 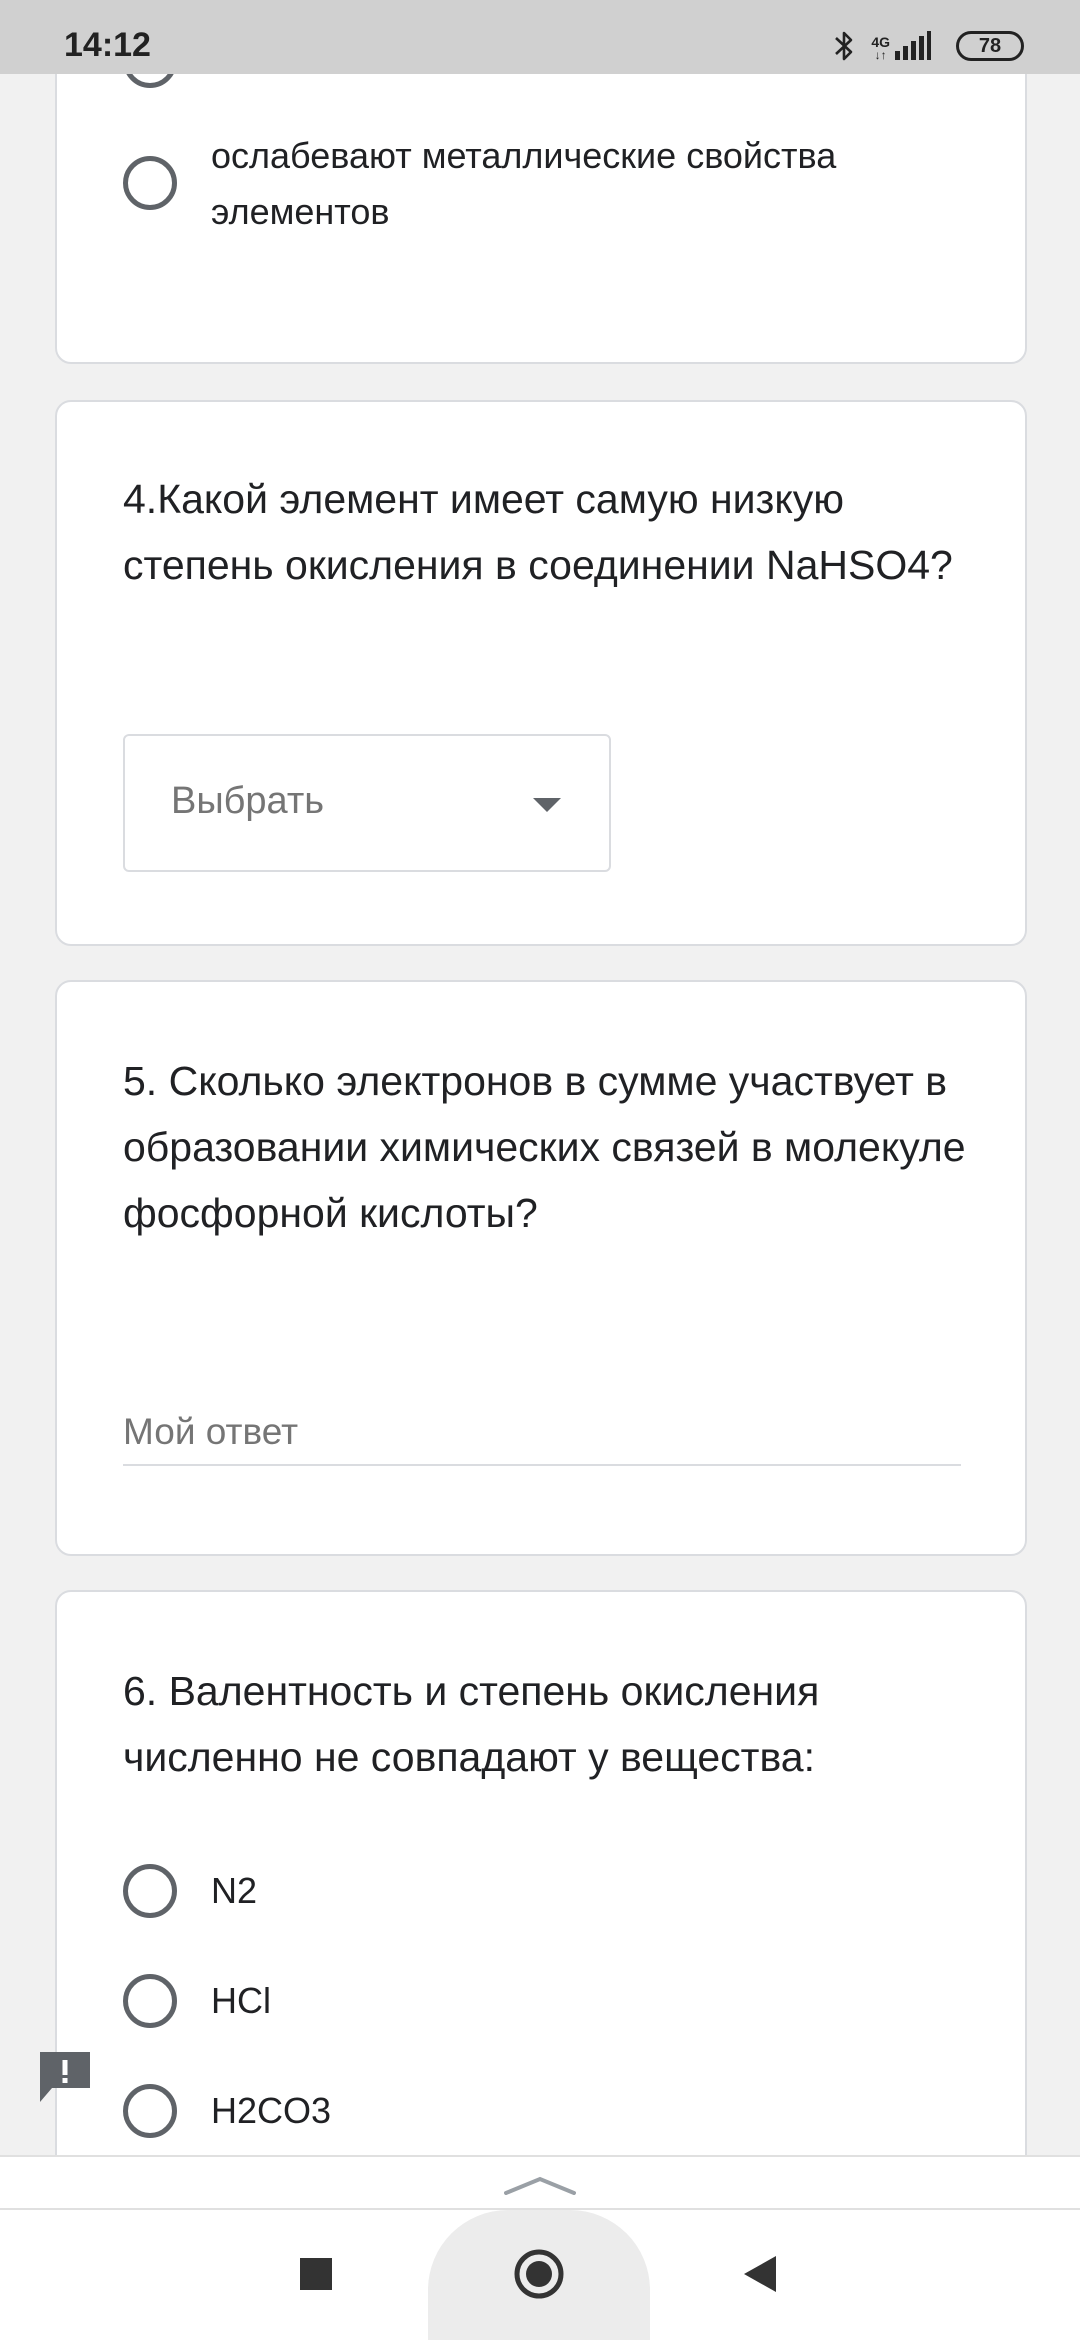 What do you see at coordinates (316, 2274) in the screenshot?
I see `square-icon` at bounding box center [316, 2274].